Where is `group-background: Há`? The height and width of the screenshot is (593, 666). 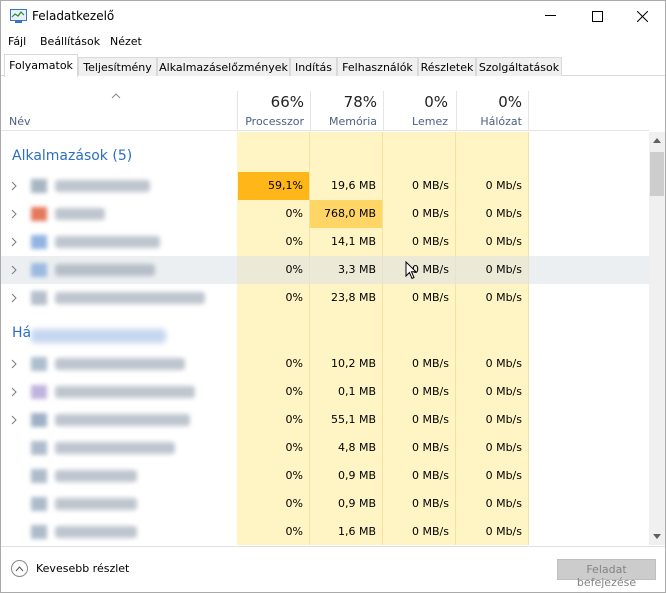 group-background: Há is located at coordinates (22, 333).